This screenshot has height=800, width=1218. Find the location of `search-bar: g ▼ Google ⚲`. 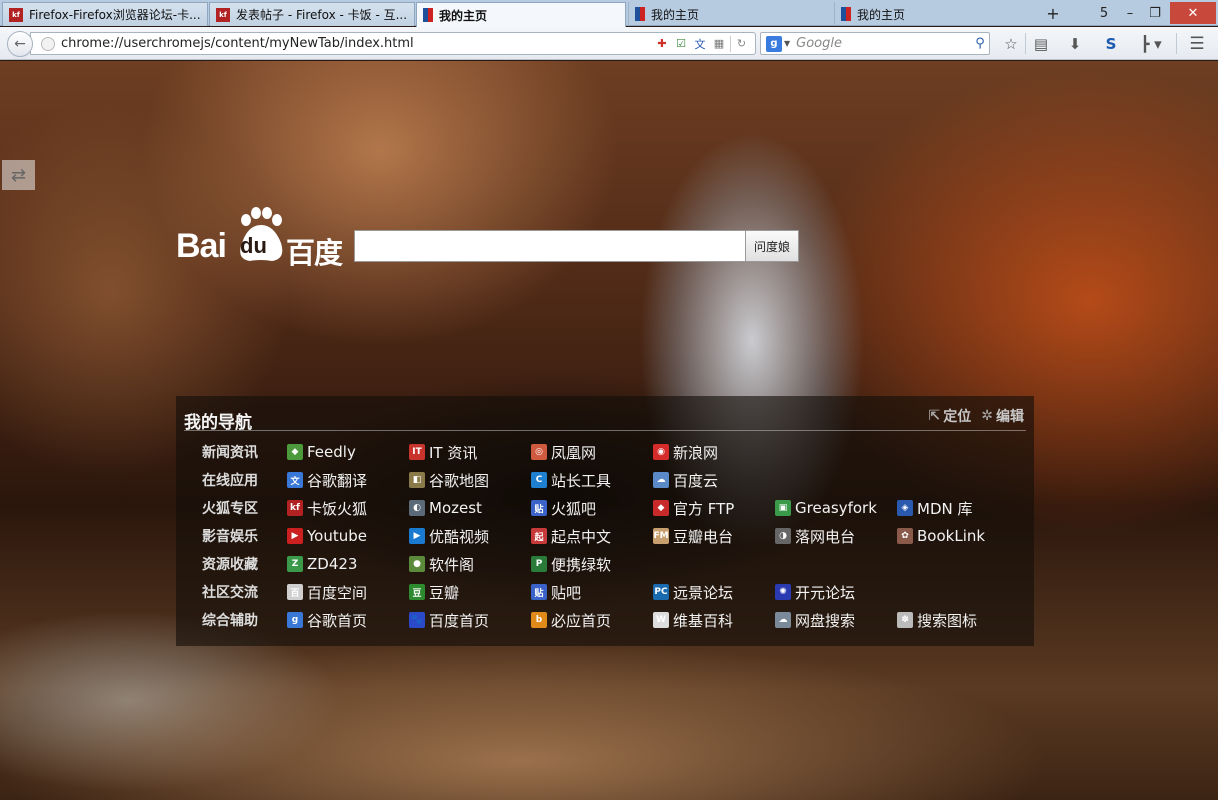

search-bar: g ▼ Google ⚲ is located at coordinates (875, 43).